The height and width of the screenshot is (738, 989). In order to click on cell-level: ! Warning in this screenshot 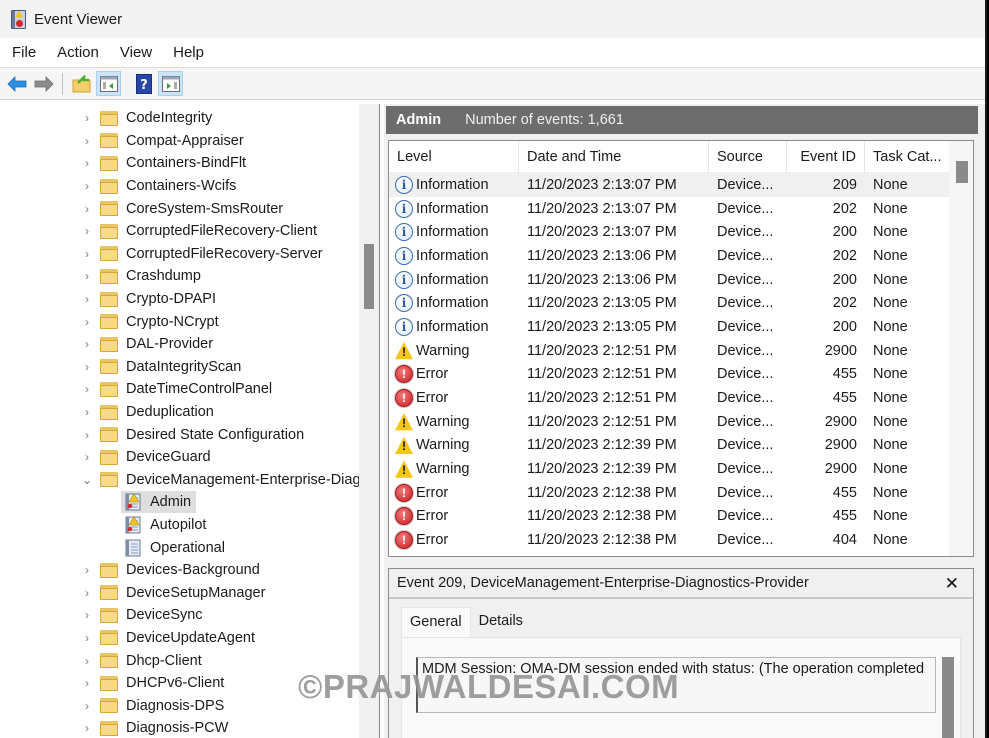, I will do `click(454, 446)`.